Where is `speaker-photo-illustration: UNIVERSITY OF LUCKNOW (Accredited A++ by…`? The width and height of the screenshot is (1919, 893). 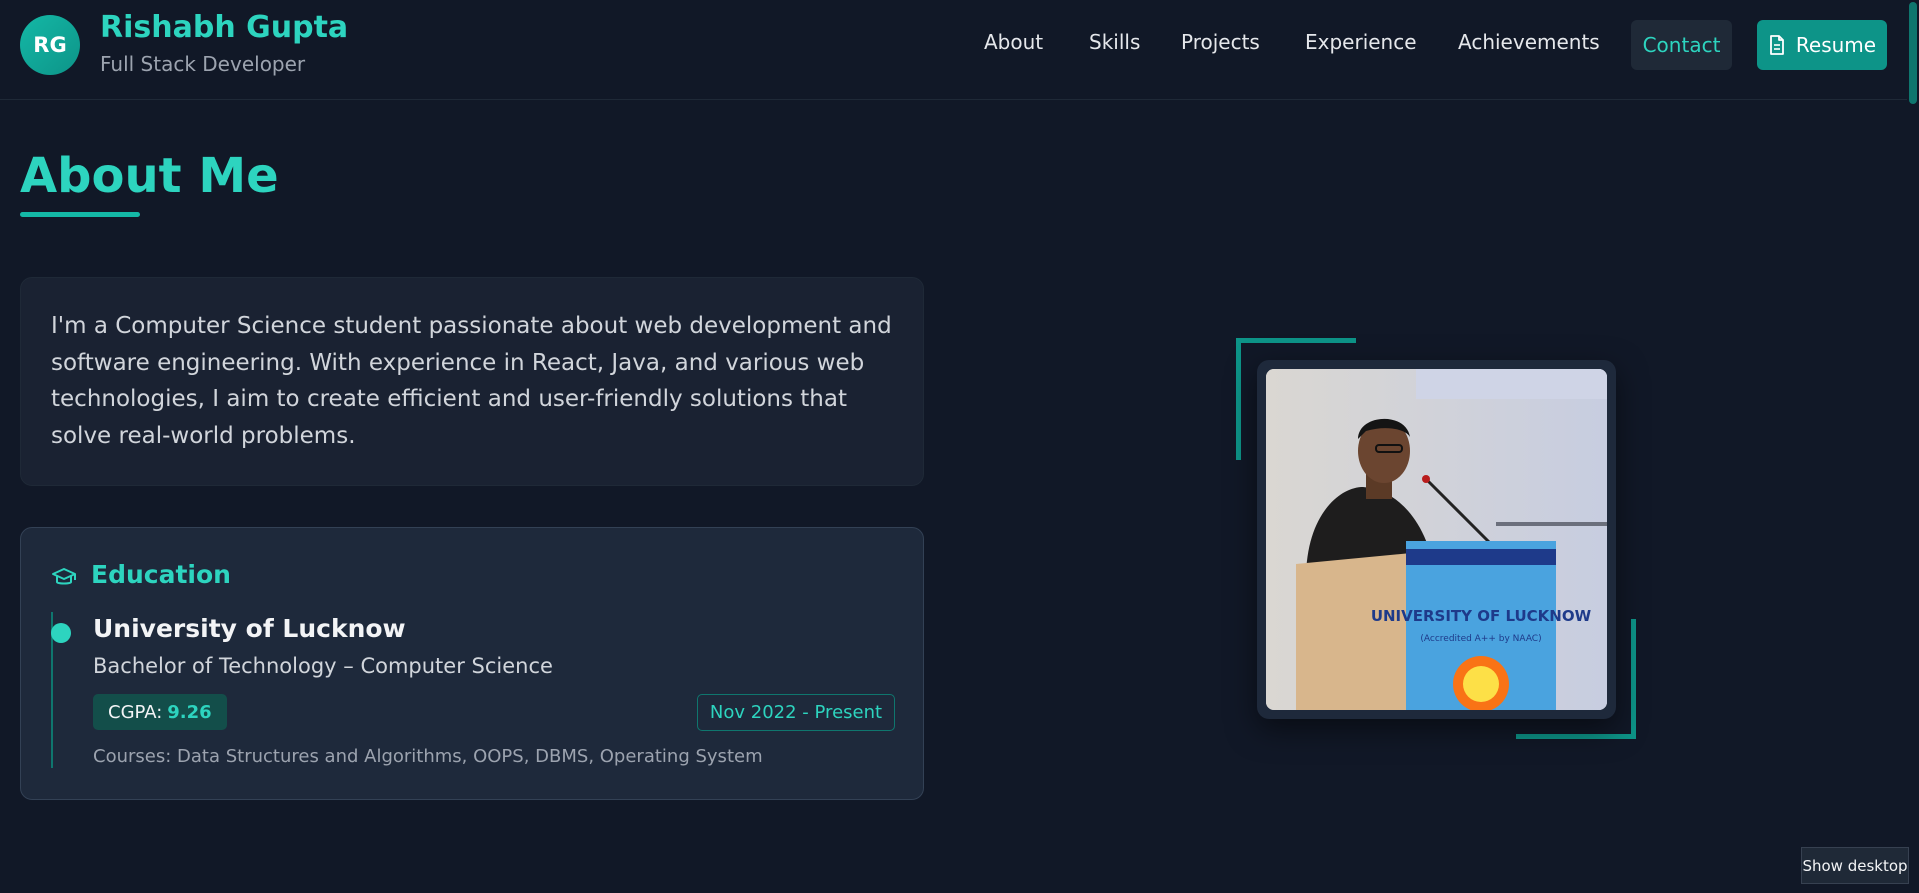 speaker-photo-illustration: UNIVERSITY OF LUCKNOW (Accredited A++ by… is located at coordinates (1436, 539).